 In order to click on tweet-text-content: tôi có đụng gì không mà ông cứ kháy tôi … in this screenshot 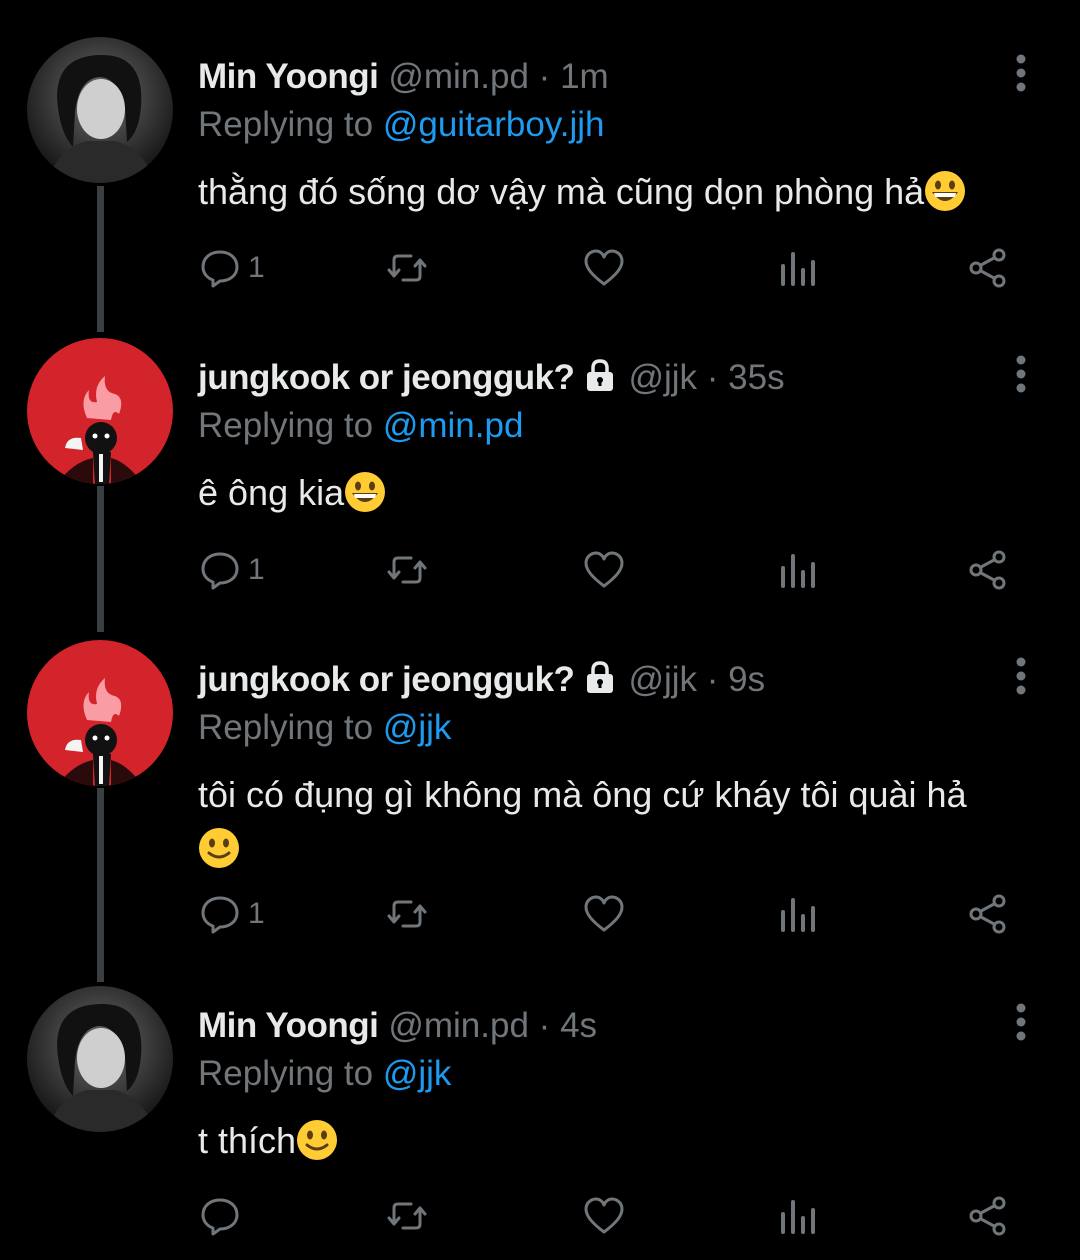, I will do `click(582, 794)`.